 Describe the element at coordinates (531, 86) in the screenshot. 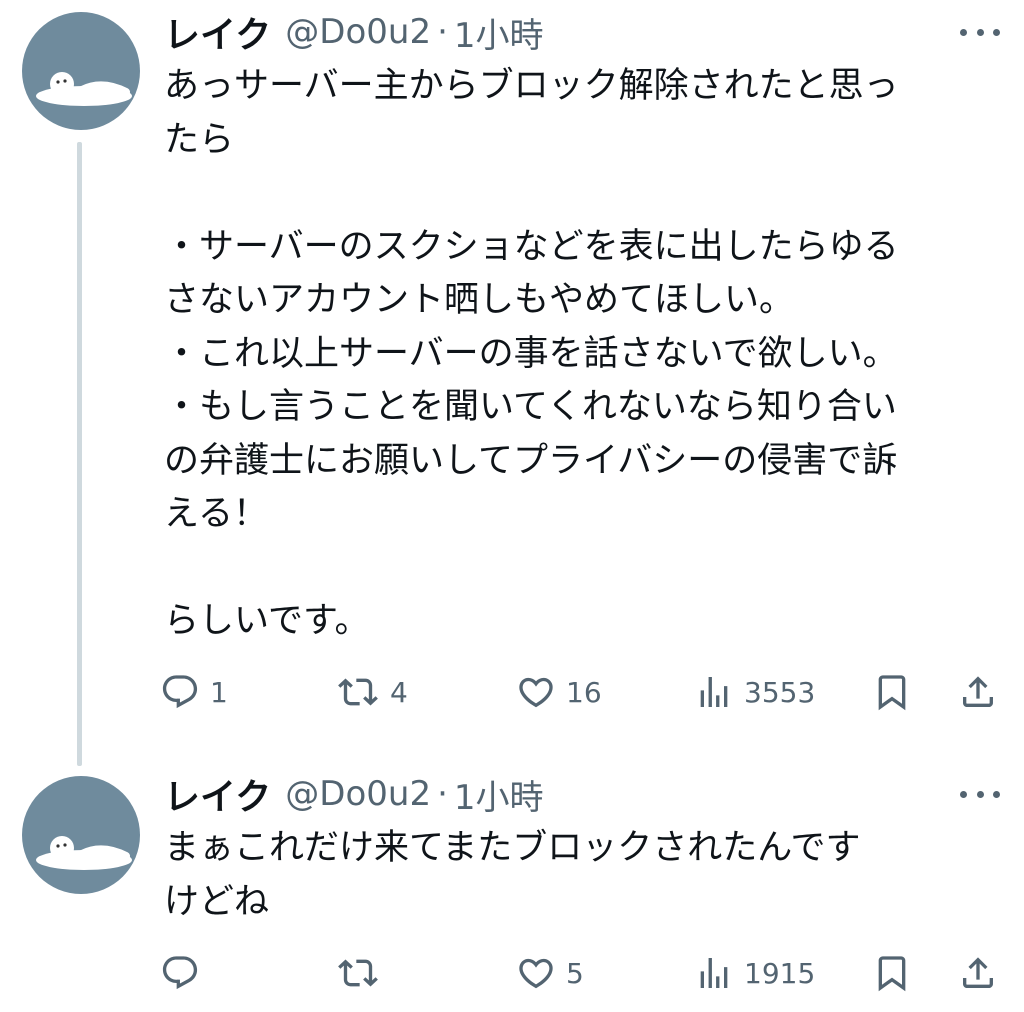

I see `text-line: あっサーバー主からブロック解除されたと思っ` at that location.